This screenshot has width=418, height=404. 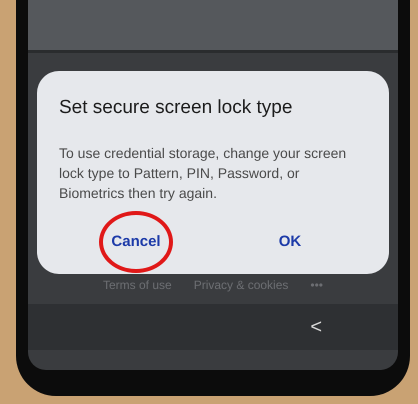 What do you see at coordinates (203, 173) in the screenshot?
I see `dialog-message: To use credential storage, change your screen lock type to Pattern, PIN, Password, or Biometrics then try again.` at bounding box center [203, 173].